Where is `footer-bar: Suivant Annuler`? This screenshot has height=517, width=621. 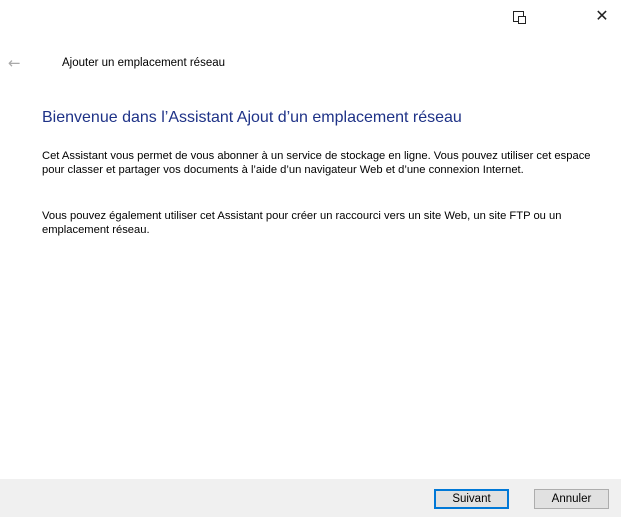 footer-bar: Suivant Annuler is located at coordinates (310, 498).